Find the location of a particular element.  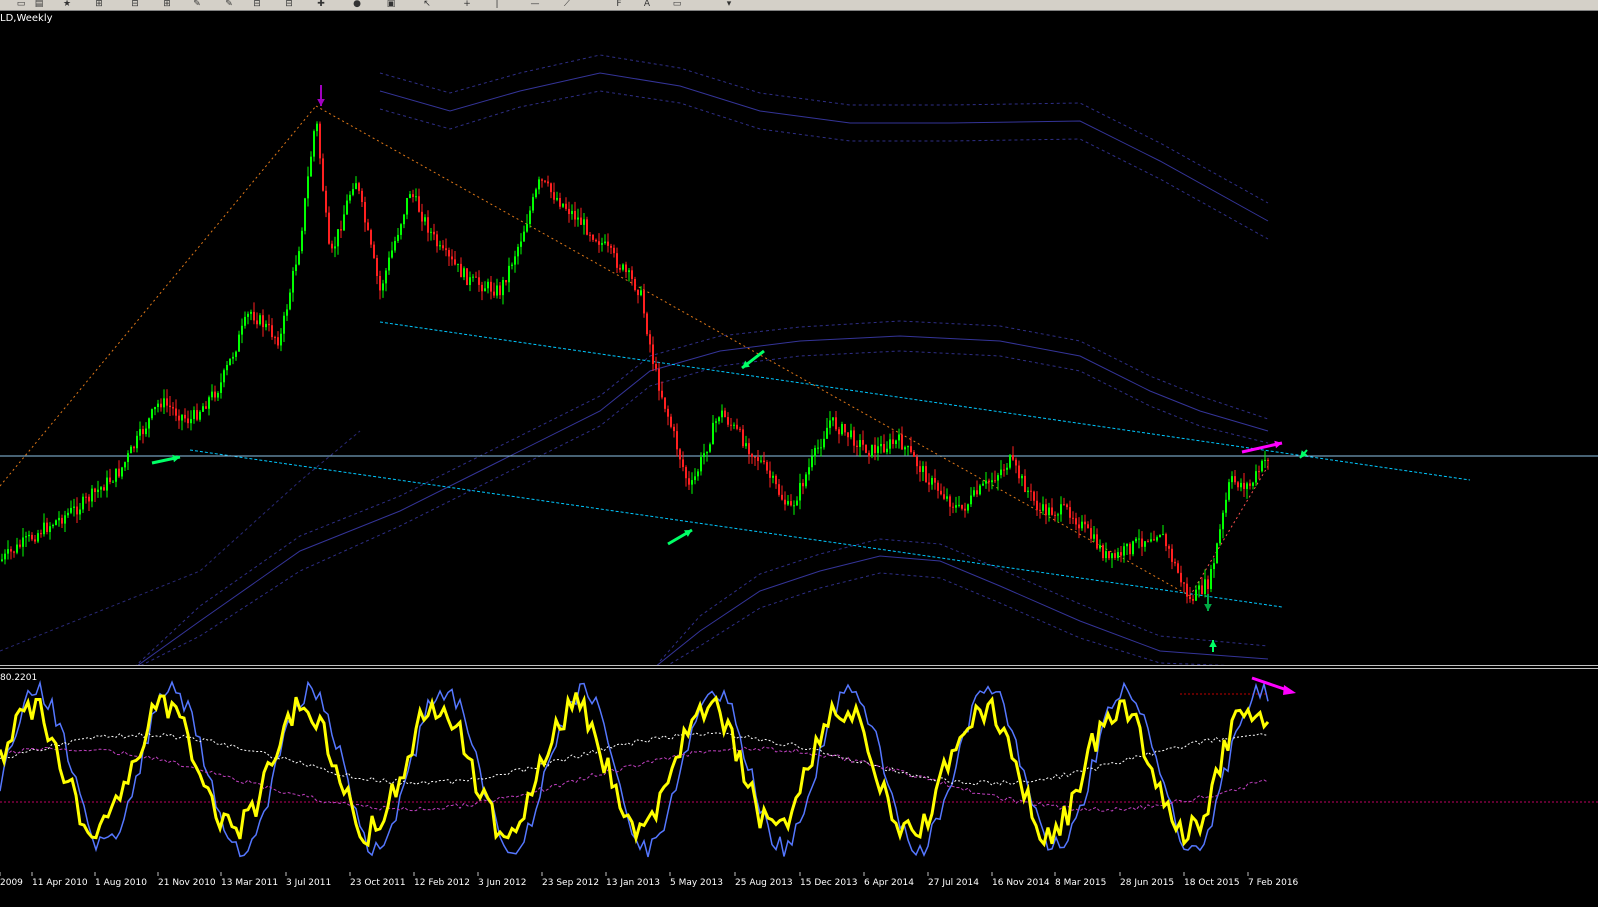

period-icon: ⊟ is located at coordinates (257, 4).